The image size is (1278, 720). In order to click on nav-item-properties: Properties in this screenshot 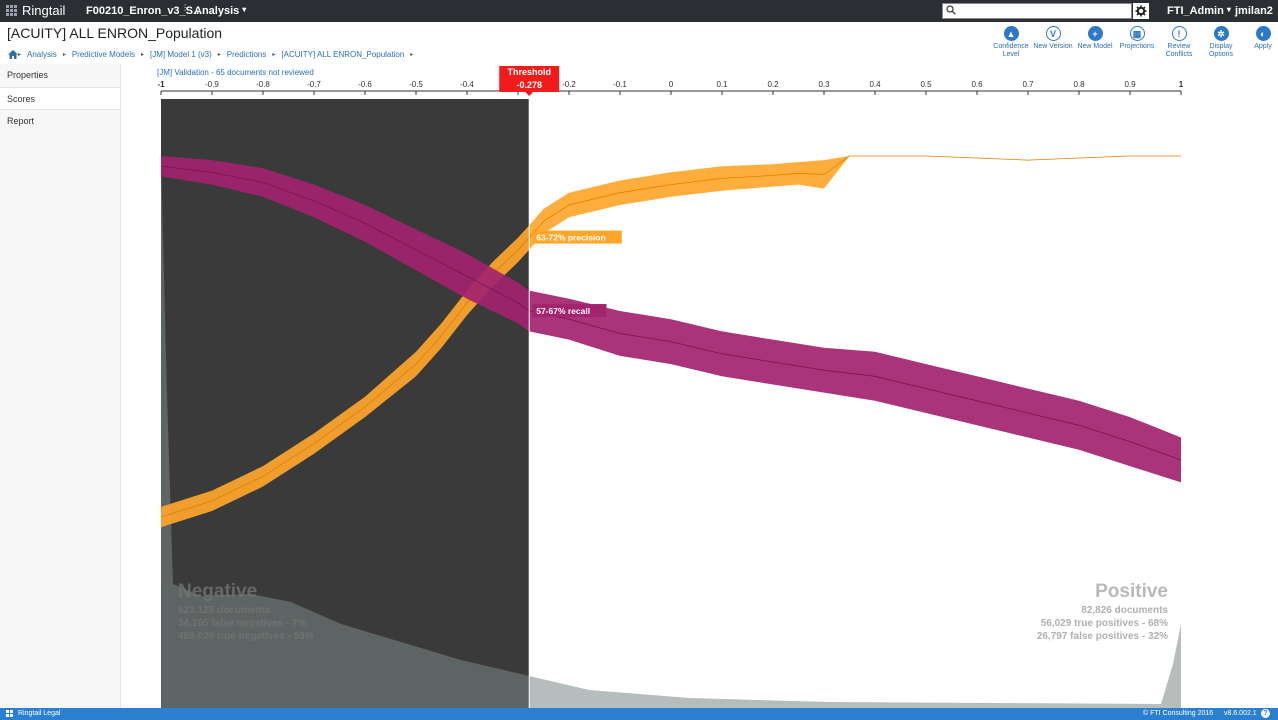, I will do `click(60, 75)`.